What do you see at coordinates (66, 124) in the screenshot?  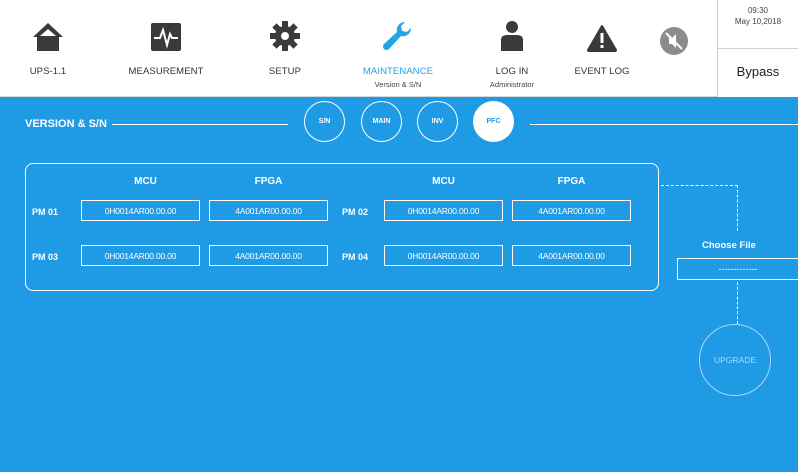 I see `section-title: VERSION & S/N` at bounding box center [66, 124].